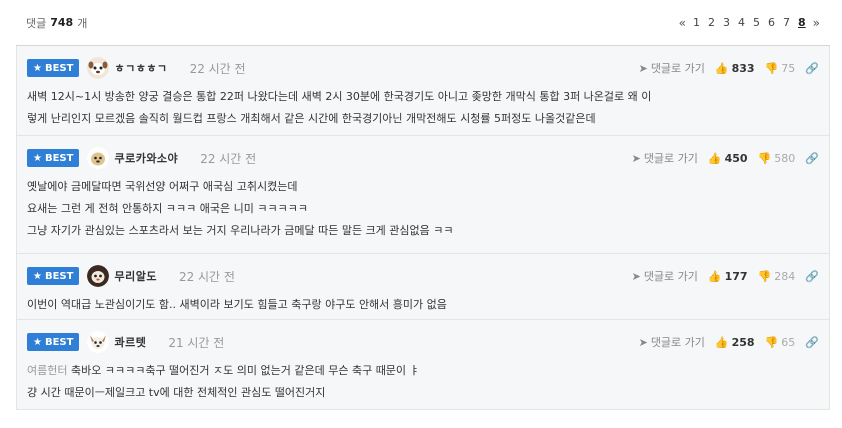 This screenshot has width=842, height=428. Describe the element at coordinates (711, 22) in the screenshot. I see `page-2: 2` at that location.